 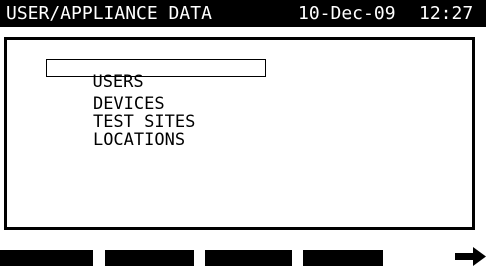 I want to click on menu-item-label: USERS, so click(x=118, y=82).